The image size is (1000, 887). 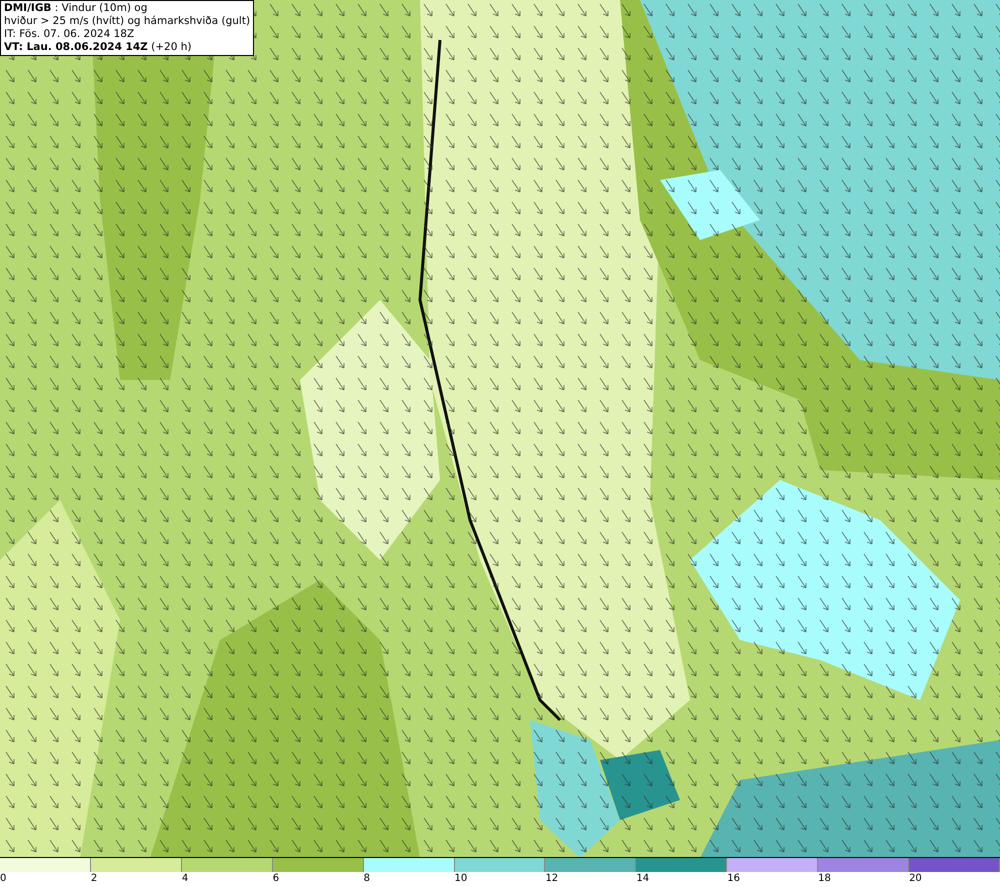 What do you see at coordinates (76, 8) in the screenshot?
I see `caption-line: DMI/IGB : Vindur (10m) og` at bounding box center [76, 8].